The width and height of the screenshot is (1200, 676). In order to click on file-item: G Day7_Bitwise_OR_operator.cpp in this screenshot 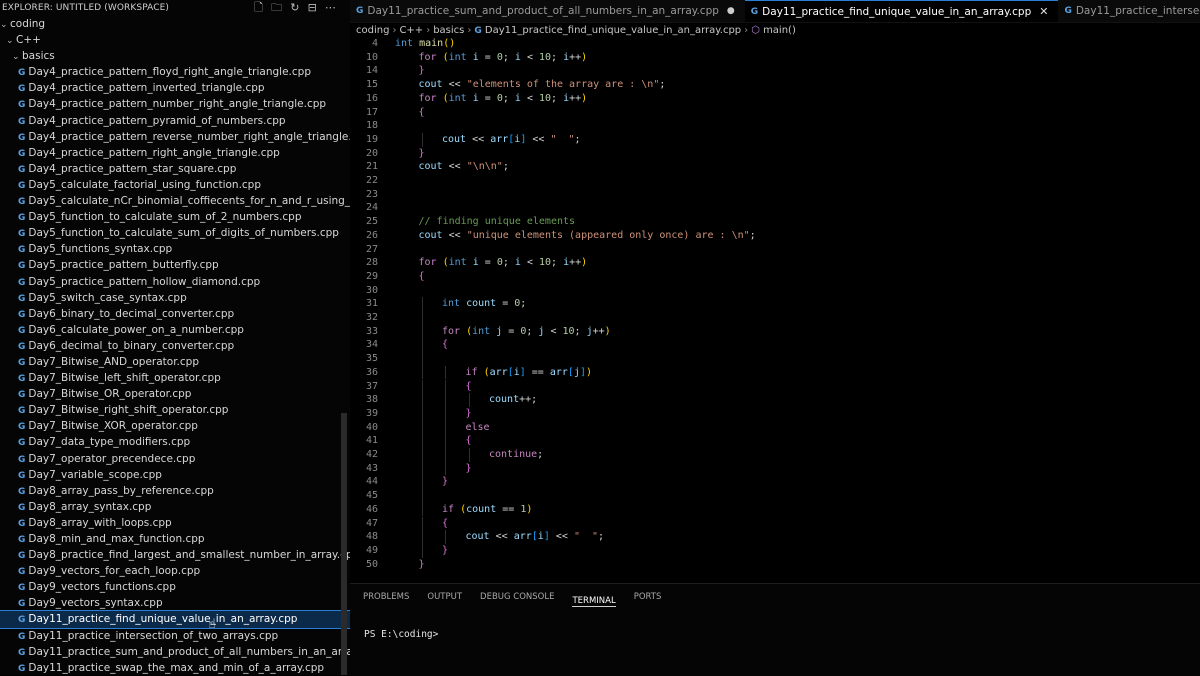, I will do `click(175, 394)`.